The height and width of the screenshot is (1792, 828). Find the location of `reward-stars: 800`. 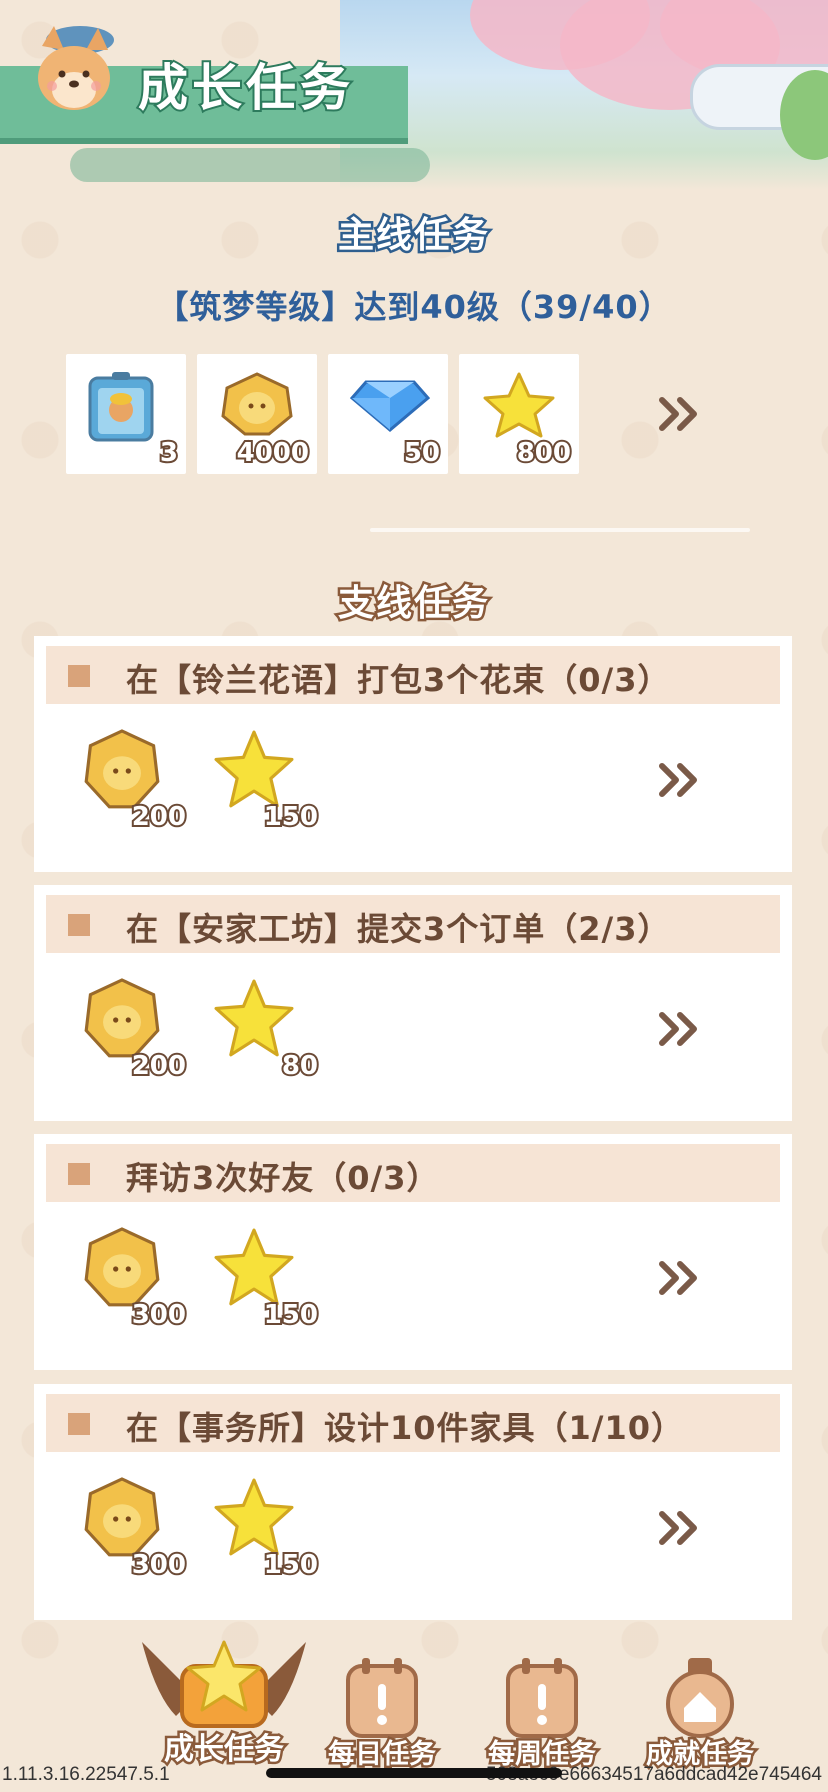

reward-stars: 800 is located at coordinates (519, 414).